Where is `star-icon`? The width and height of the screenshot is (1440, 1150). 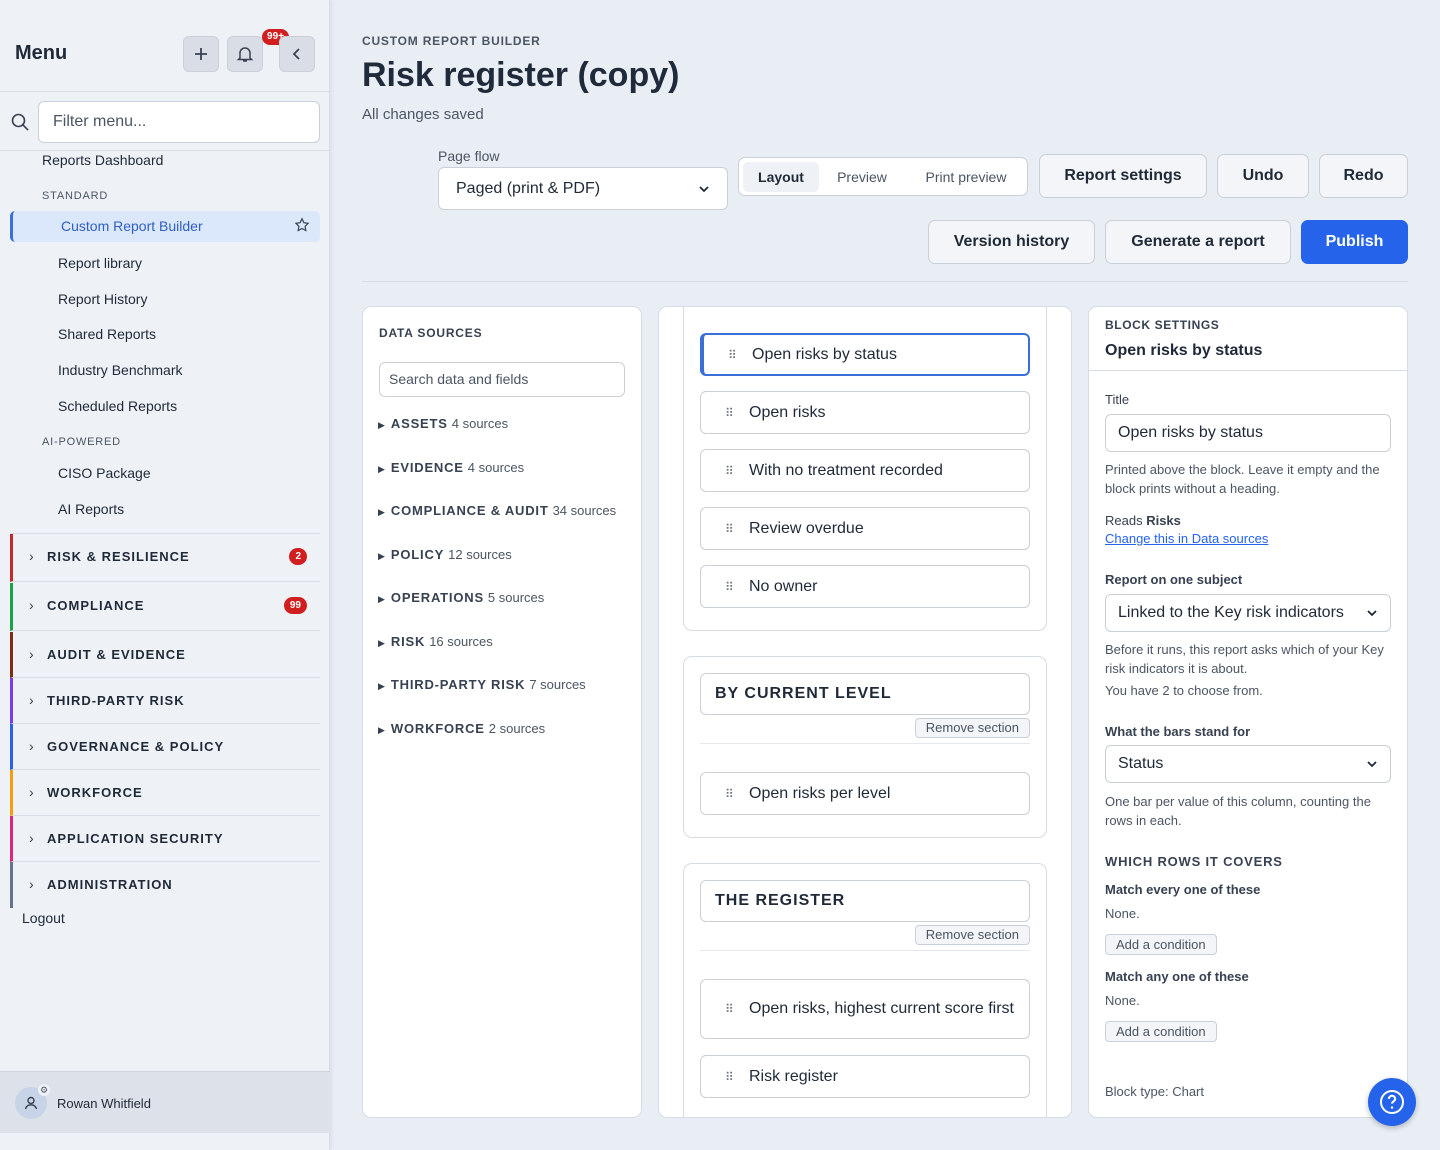
star-icon is located at coordinates (302, 225).